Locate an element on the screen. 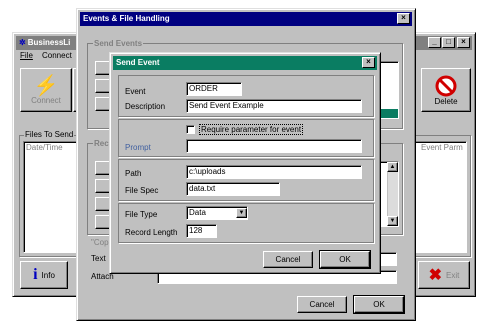 Image resolution: width=500 pixels, height=335 pixels. scroll-down-arrow-icon: ▼ is located at coordinates (392, 221).